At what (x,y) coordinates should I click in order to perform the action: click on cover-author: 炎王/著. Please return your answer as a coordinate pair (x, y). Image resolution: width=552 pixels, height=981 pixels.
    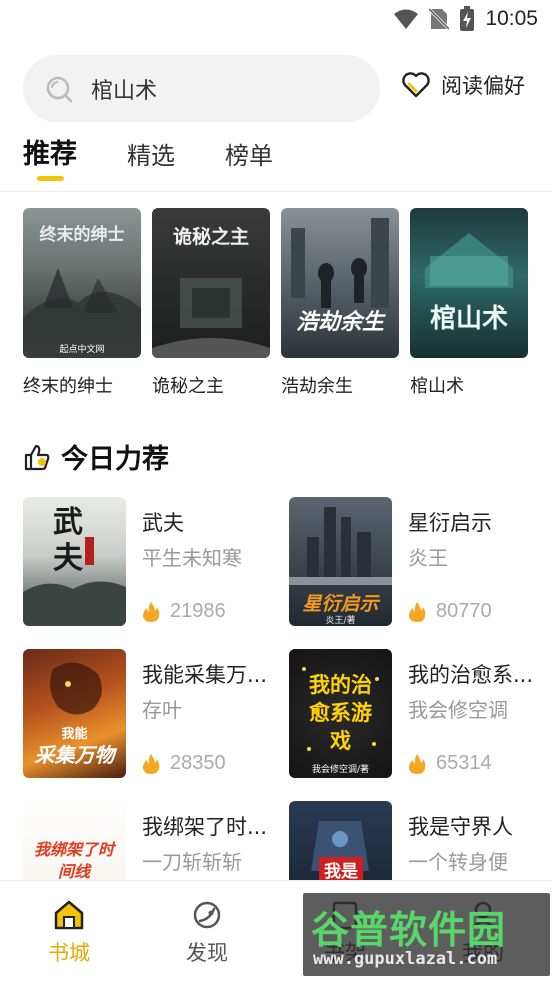
    Looking at the image, I should click on (340, 621).